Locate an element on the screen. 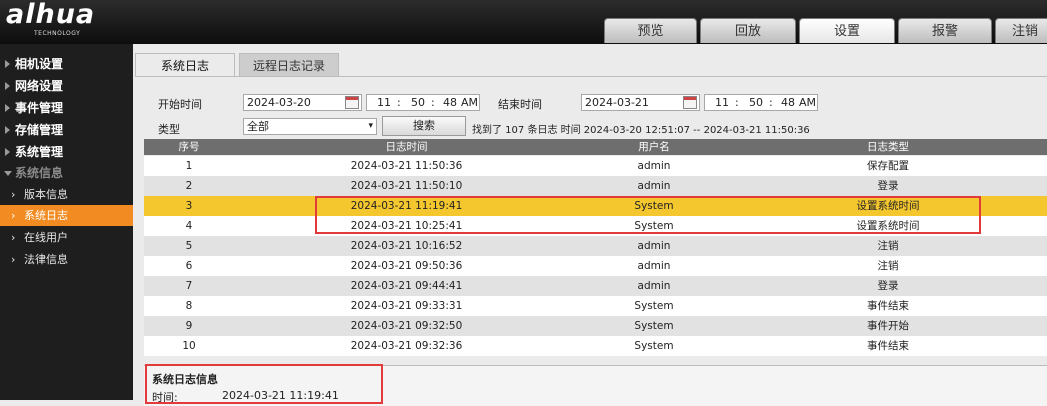 This screenshot has height=406, width=1047. chevron-down-icon: ▾ is located at coordinates (370, 126).